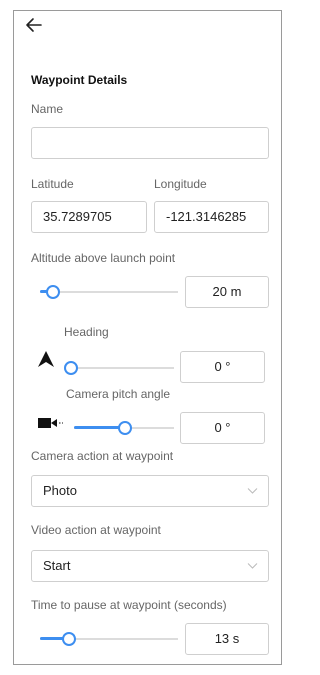 The height and width of the screenshot is (675, 320). I want to click on video-action-select: Start, so click(150, 566).